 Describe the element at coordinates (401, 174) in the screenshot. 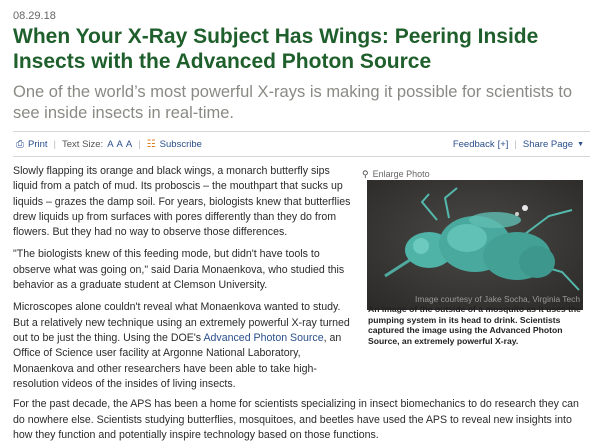

I see `enlarge-photo-label: Enlarge Photo` at that location.